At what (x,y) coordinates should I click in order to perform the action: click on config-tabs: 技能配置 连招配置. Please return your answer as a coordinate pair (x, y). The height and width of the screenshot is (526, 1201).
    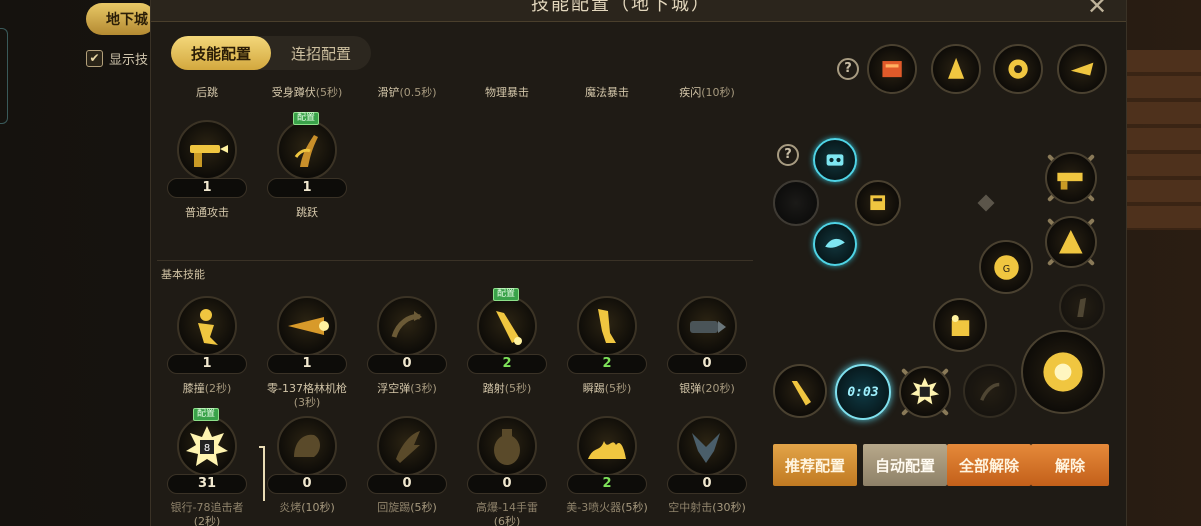
    Looking at the image, I should click on (271, 53).